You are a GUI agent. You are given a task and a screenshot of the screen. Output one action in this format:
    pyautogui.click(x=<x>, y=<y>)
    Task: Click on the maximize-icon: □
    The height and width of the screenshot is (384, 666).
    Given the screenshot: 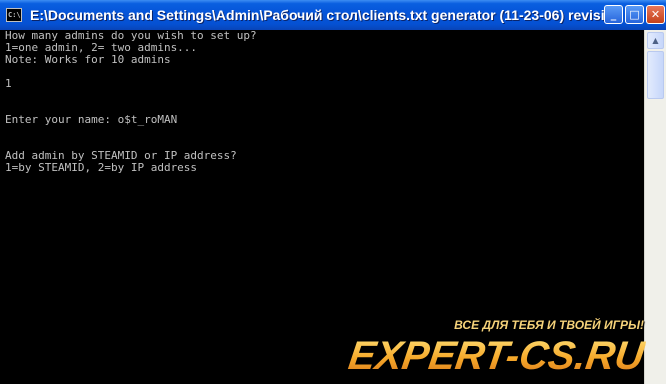 What is the action you would take?
    pyautogui.click(x=634, y=14)
    